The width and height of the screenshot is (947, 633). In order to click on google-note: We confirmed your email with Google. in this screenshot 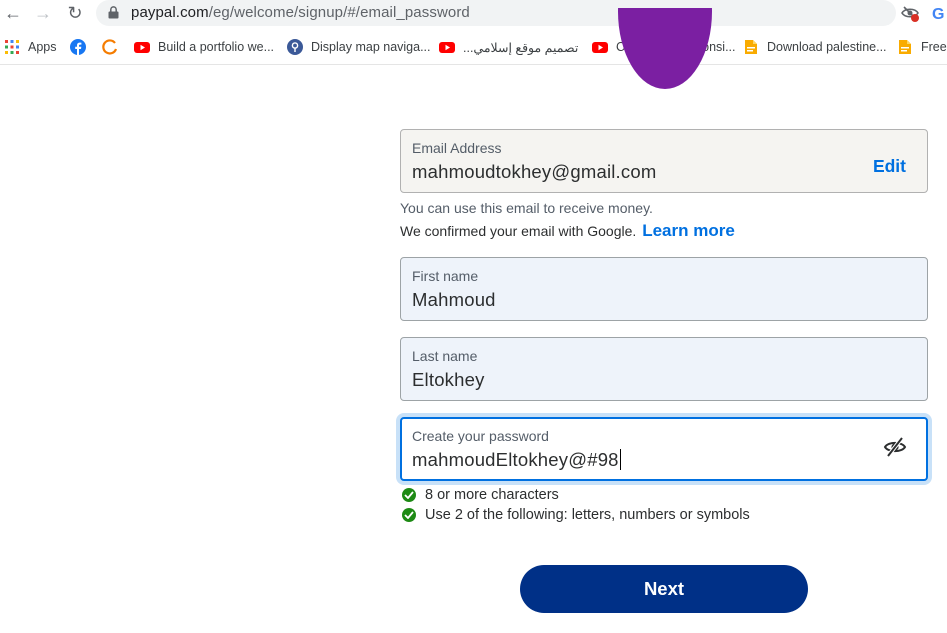, I will do `click(518, 231)`.